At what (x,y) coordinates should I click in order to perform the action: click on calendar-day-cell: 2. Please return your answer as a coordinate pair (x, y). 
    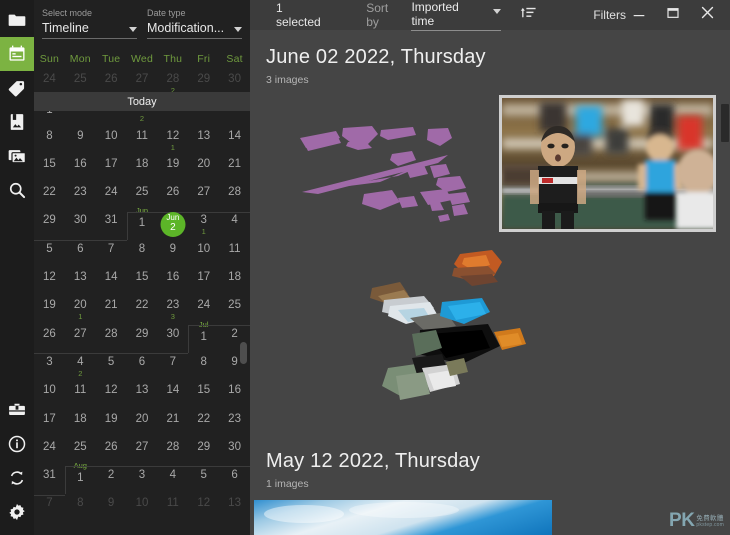
    Looking at the image, I should click on (111, 480).